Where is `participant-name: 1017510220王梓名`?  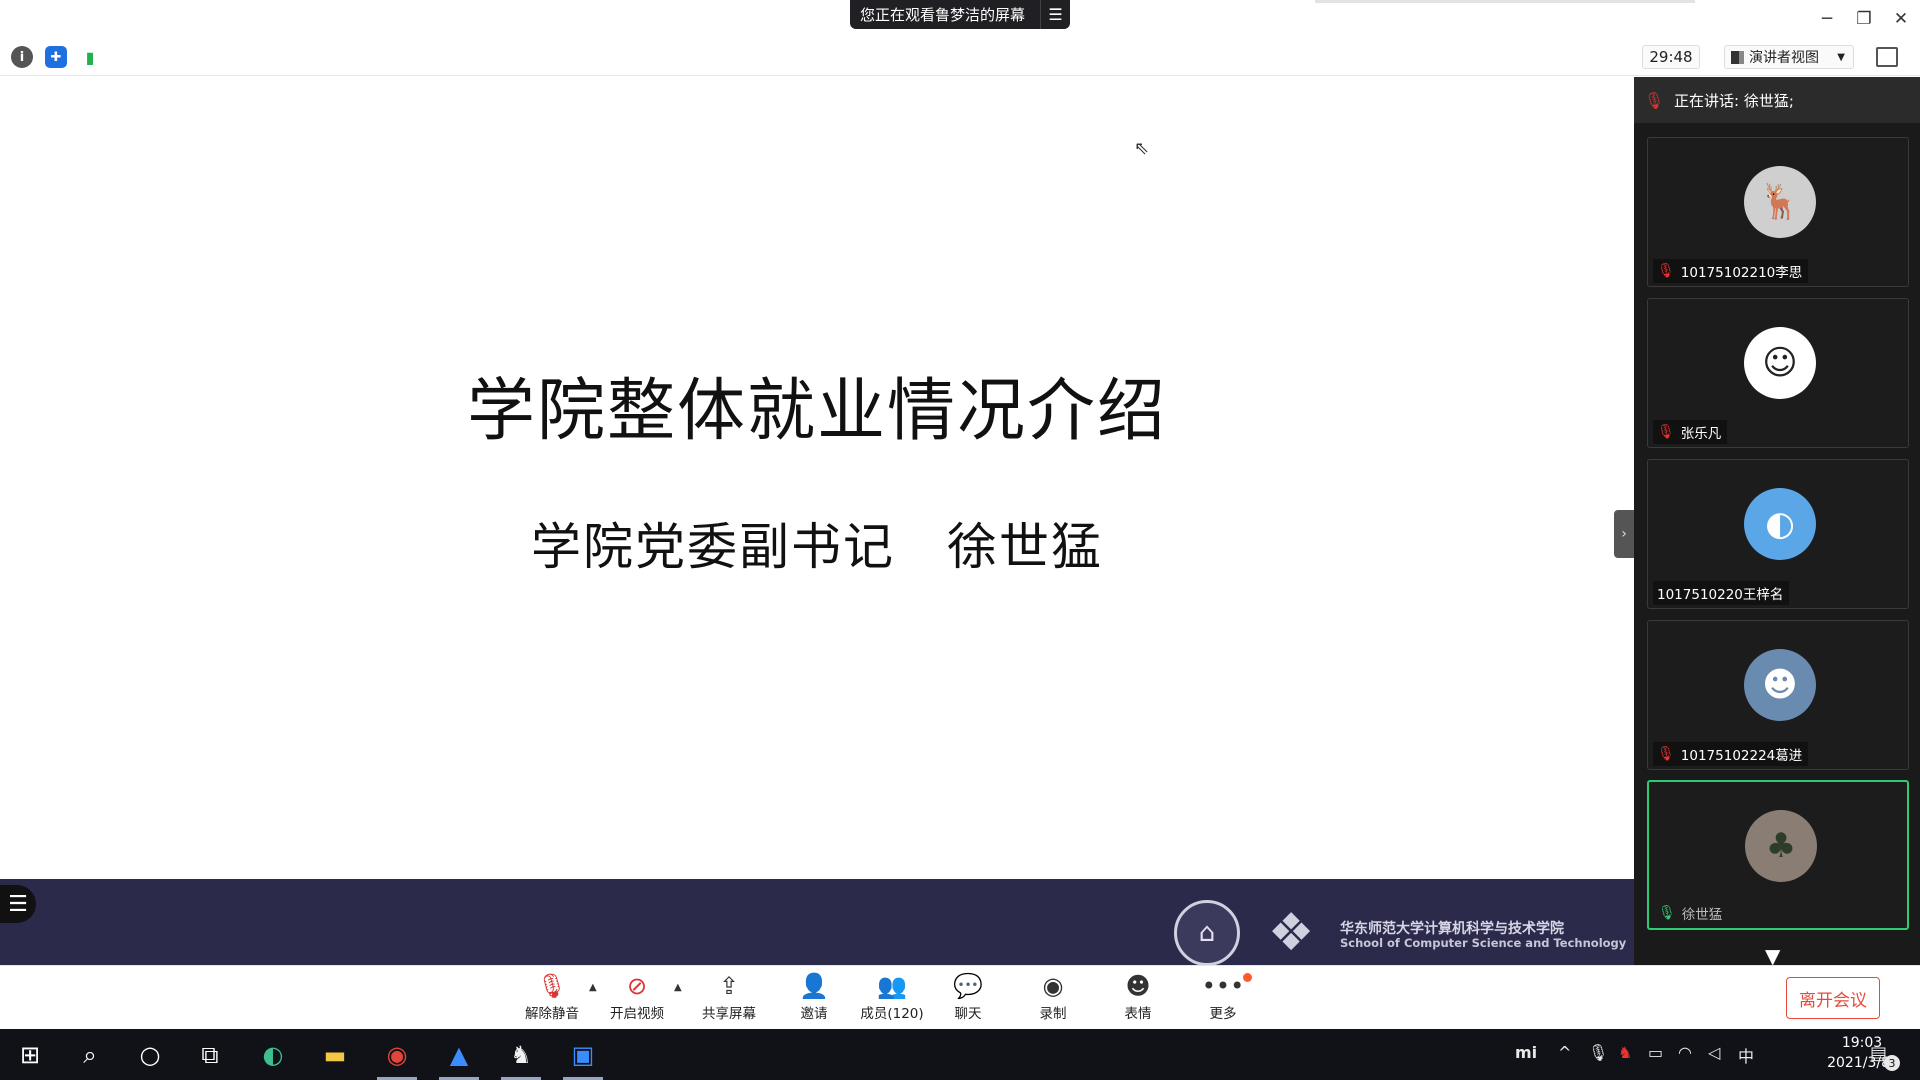
participant-name: 1017510220王梓名 is located at coordinates (1720, 595).